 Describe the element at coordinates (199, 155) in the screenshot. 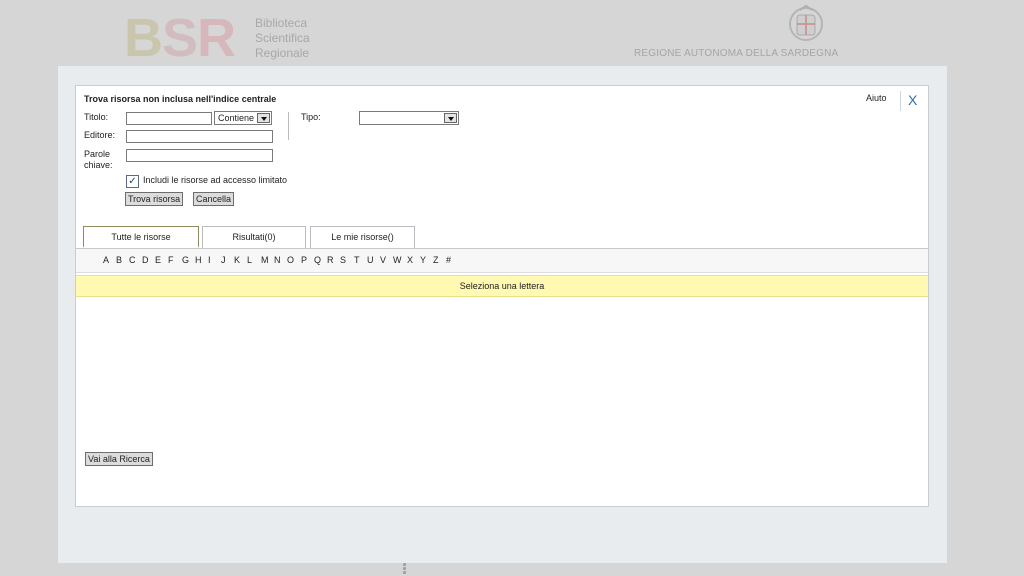

I see `keywords-input` at that location.